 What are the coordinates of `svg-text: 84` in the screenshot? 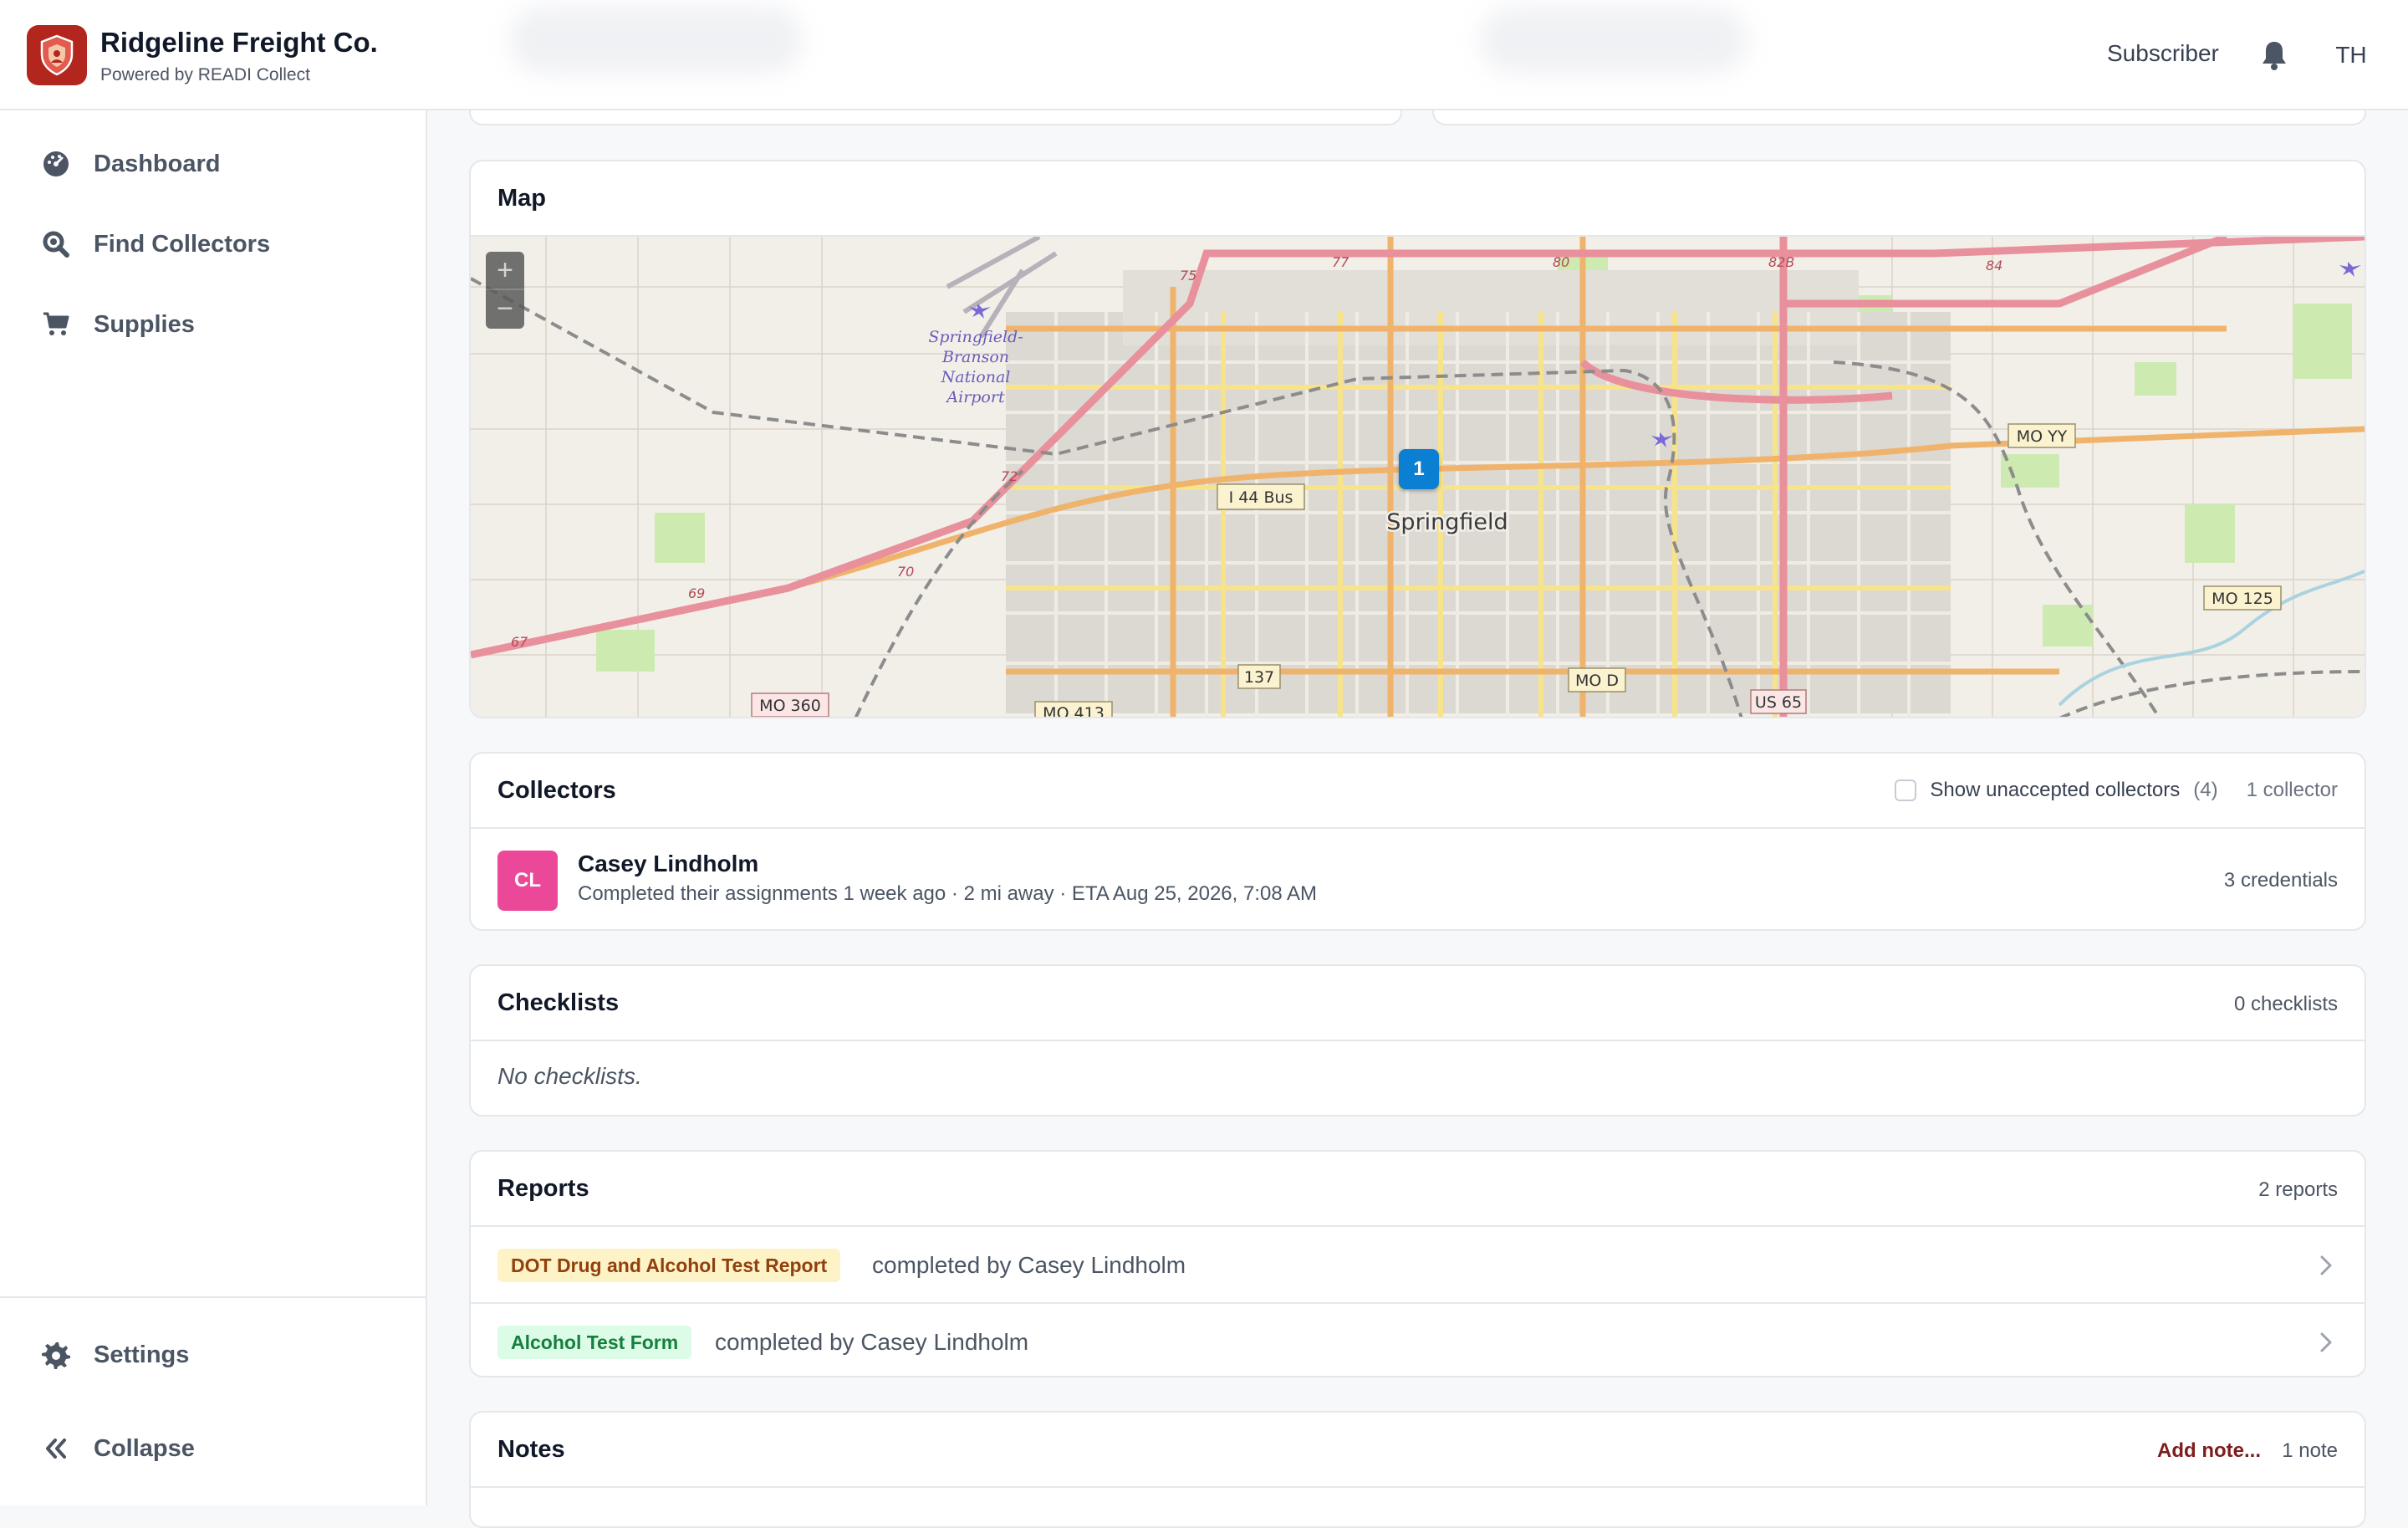 It's located at (1994, 266).